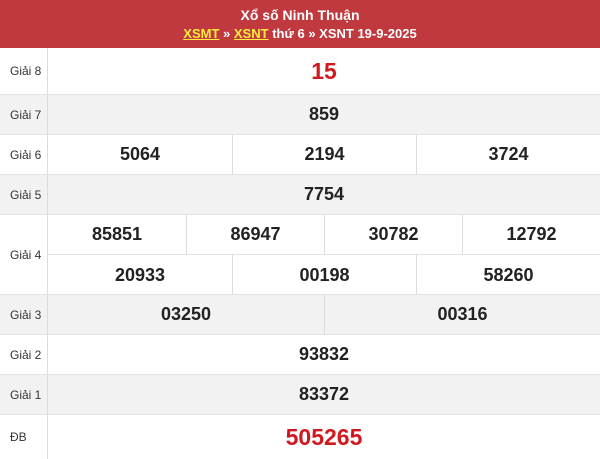 The width and height of the screenshot is (600, 459). Describe the element at coordinates (24, 437) in the screenshot. I see `prize-label: ĐB` at that location.